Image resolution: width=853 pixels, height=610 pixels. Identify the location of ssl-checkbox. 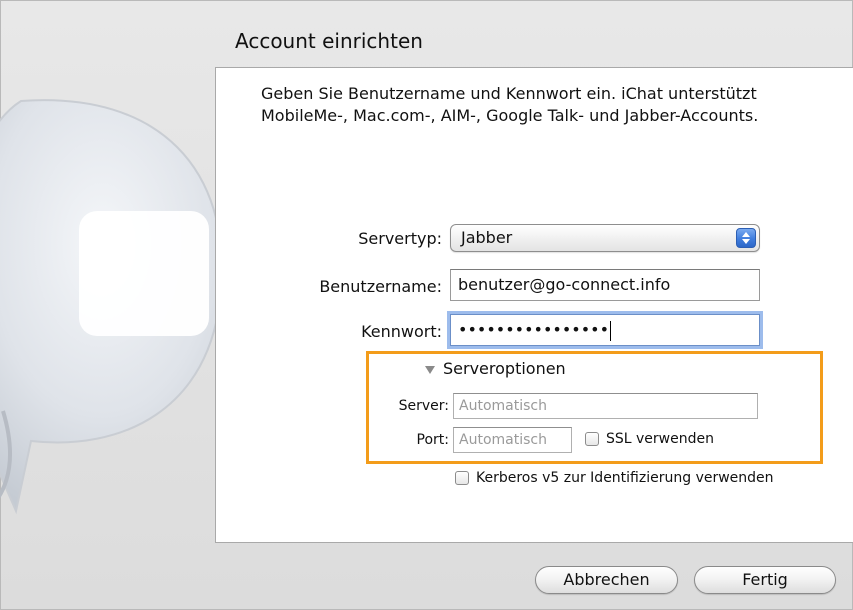
(592, 439).